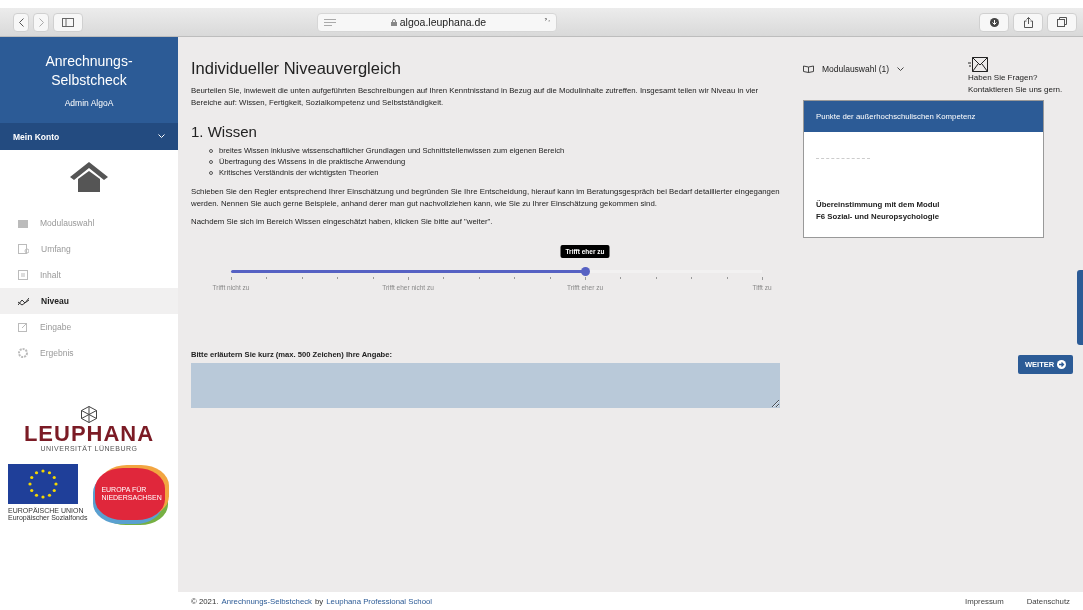 The height and width of the screenshot is (610, 1083). Describe the element at coordinates (23, 327) in the screenshot. I see `edit-icon` at that location.